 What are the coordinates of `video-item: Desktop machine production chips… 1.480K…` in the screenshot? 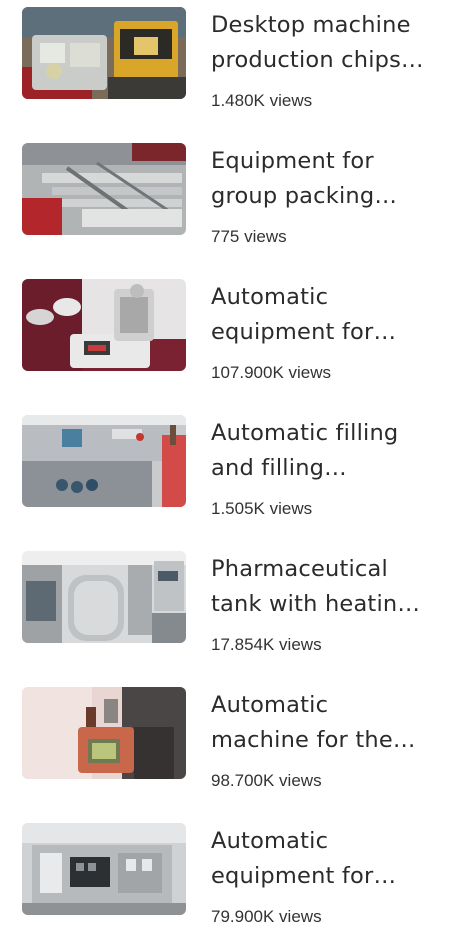 It's located at (230, 60).